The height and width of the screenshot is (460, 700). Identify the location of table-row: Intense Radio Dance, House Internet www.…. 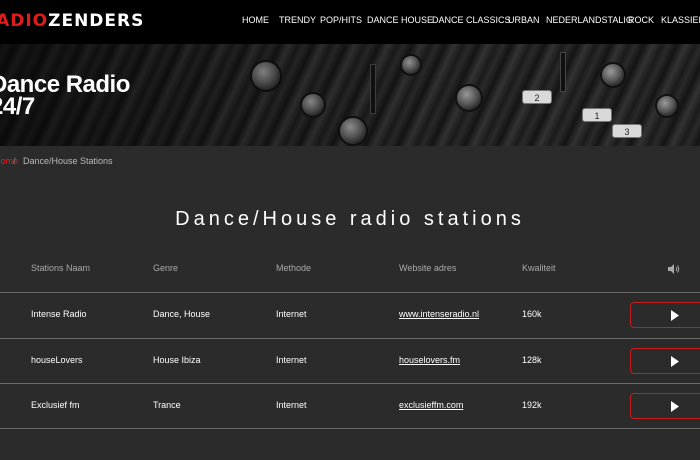
(350, 315).